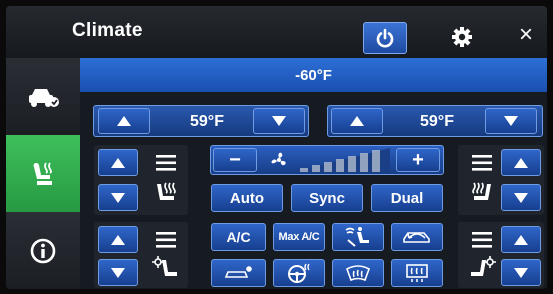 This screenshot has width=553, height=294. What do you see at coordinates (418, 160) in the screenshot?
I see `fan-speed-up-button: +` at bounding box center [418, 160].